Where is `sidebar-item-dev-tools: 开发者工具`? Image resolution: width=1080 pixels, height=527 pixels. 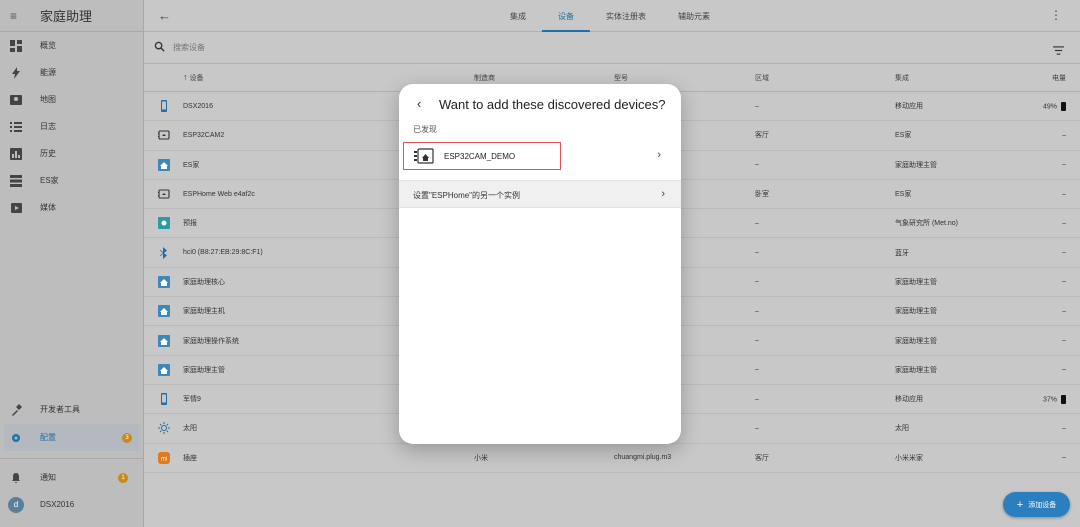
sidebar-item-dev-tools: 开发者工具 is located at coordinates (72, 409).